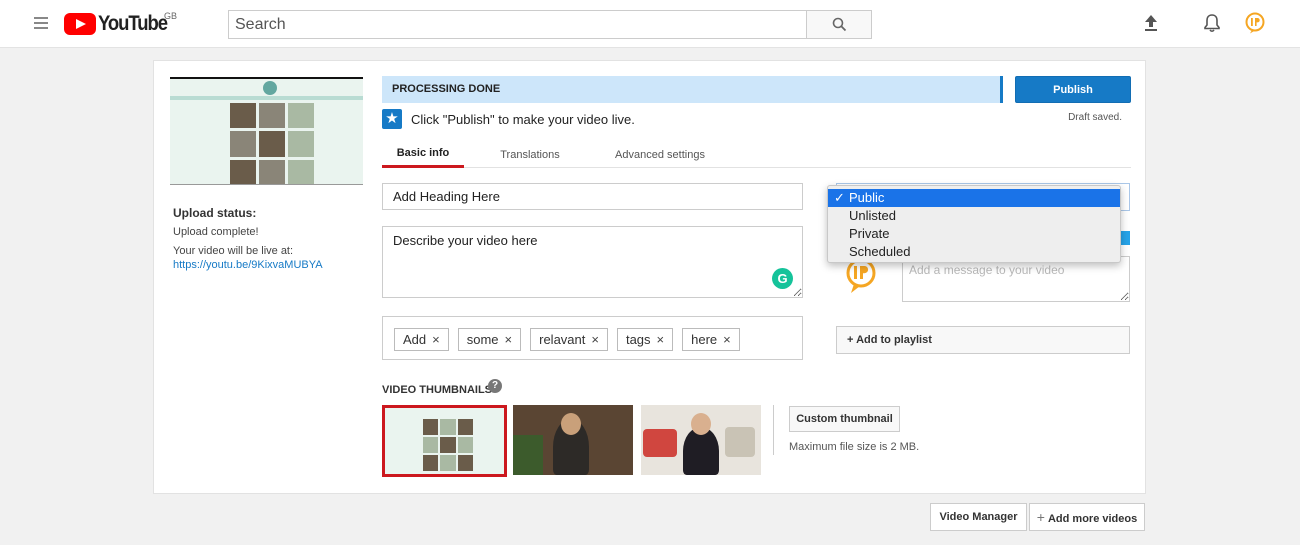 Image resolution: width=1300 pixels, height=545 pixels. Describe the element at coordinates (1125, 238) in the screenshot. I see `twitter-share-icon` at that location.